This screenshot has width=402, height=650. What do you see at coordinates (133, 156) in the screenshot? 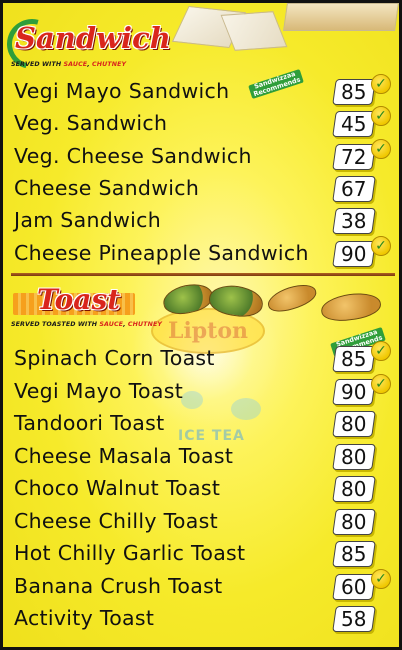
I see `menu-item-name: Veg. Cheese Sandwich` at bounding box center [133, 156].